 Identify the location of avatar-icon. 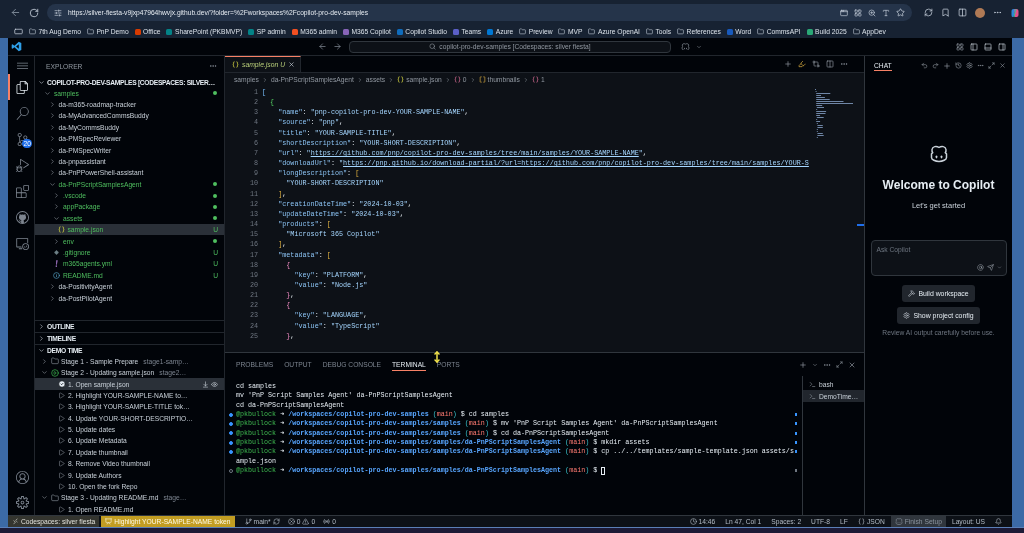
(980, 12).